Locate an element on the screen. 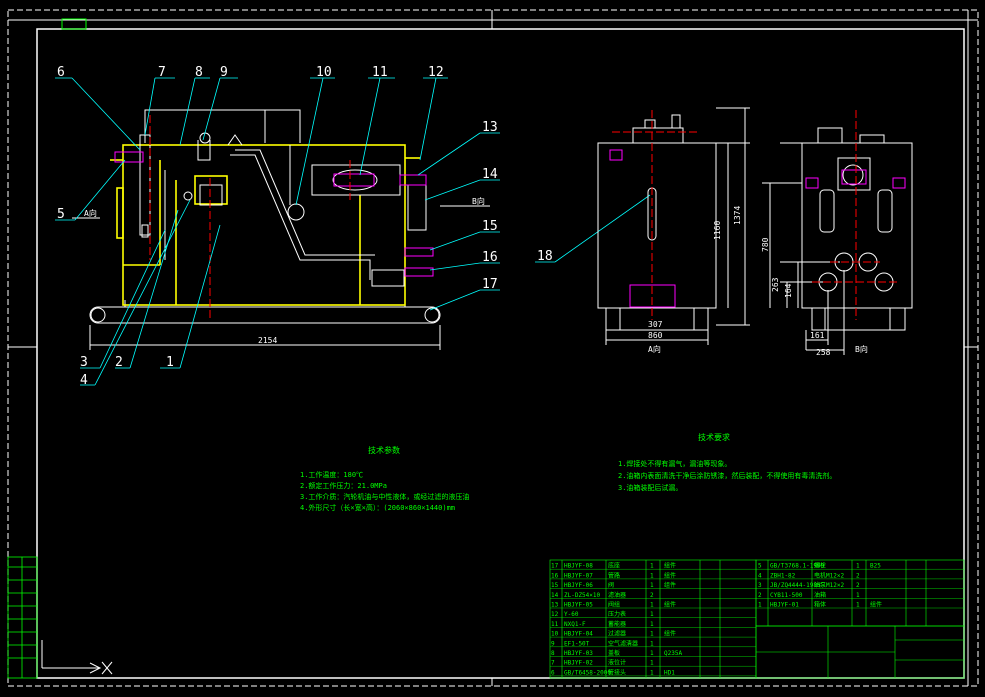 This screenshot has width=985, height=697. parts-cell: 13 is located at coordinates (555, 605).